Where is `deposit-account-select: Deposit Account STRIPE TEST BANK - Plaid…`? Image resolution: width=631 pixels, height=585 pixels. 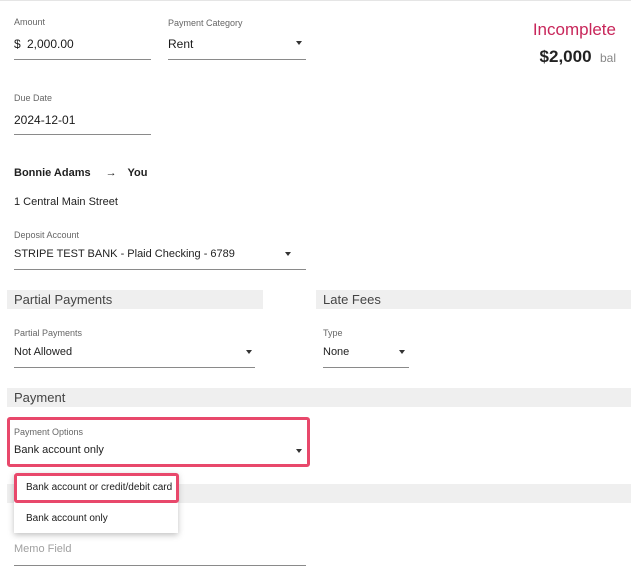
deposit-account-select: Deposit Account STRIPE TEST BANK - Plaid… is located at coordinates (160, 250).